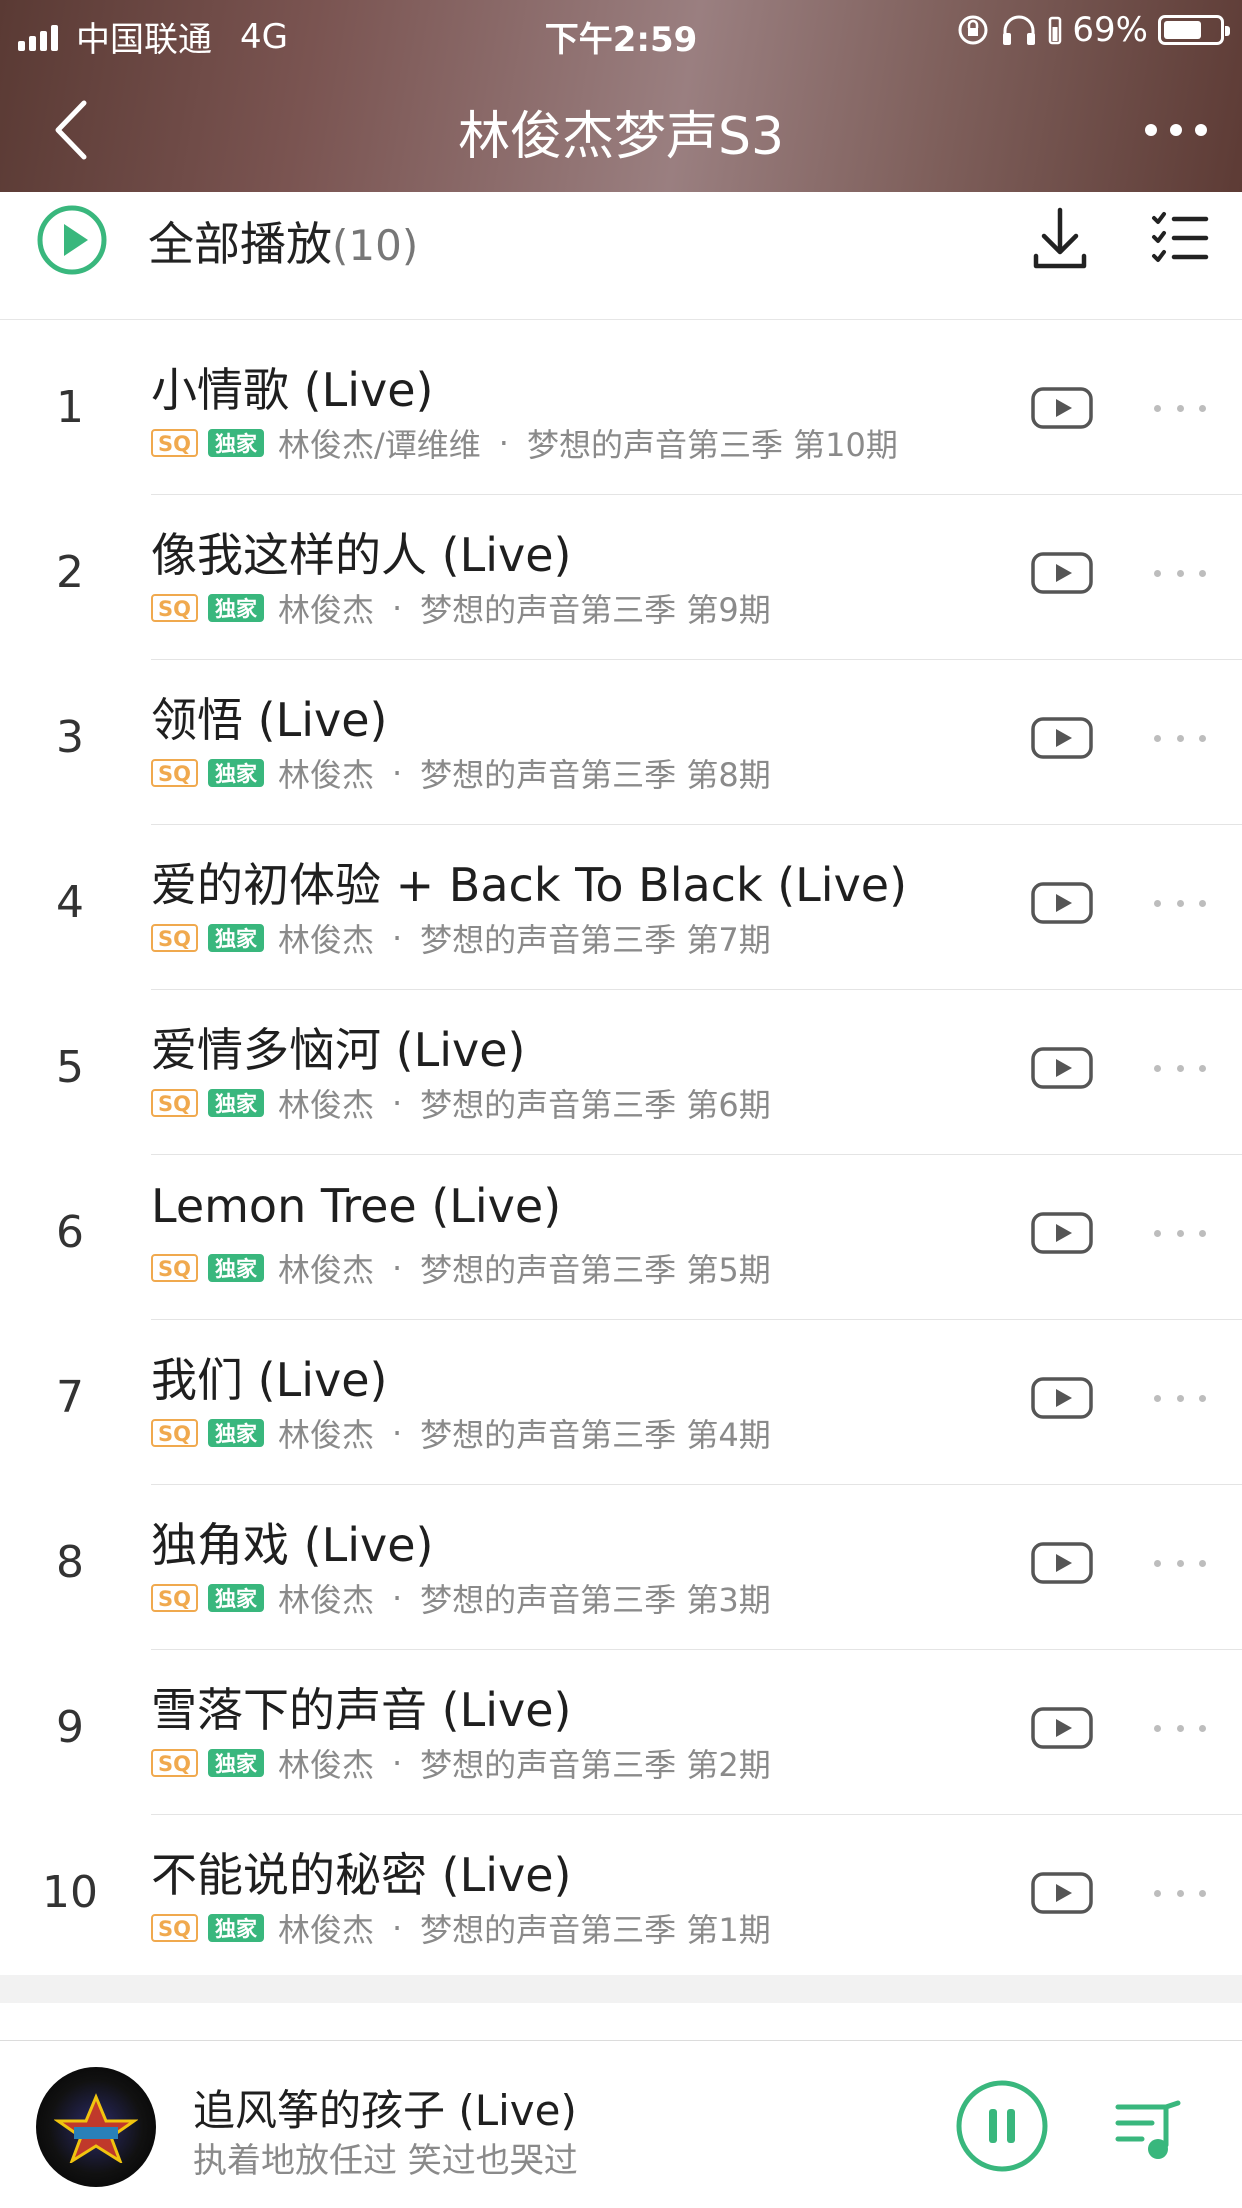  Describe the element at coordinates (385, 2110) in the screenshot. I see `now-playing-title: 追风筝的孩子 (Live)` at that location.